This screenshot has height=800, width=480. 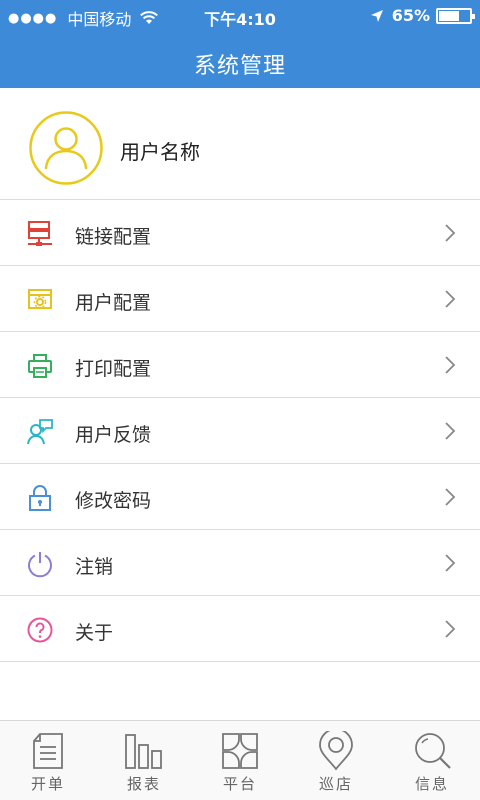 I want to click on menu-item-link-config: 链接配置, so click(x=240, y=233).